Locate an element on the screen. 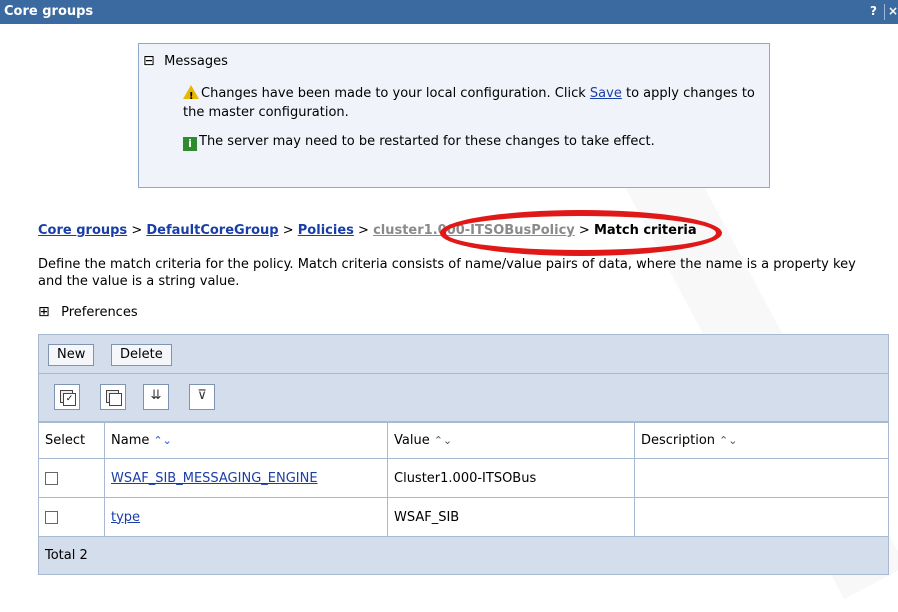  icon-toolbar: ✓ ⇊ ⊽ is located at coordinates (463, 398).